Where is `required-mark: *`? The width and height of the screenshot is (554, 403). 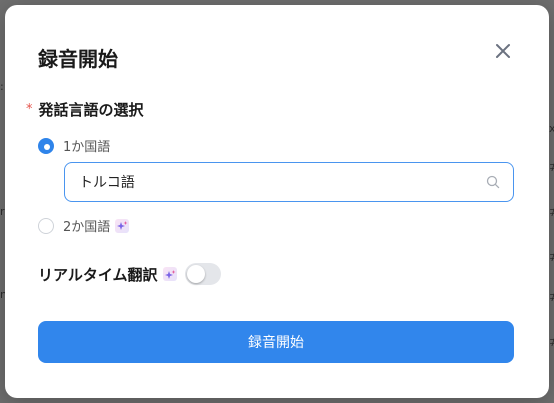
required-mark: * is located at coordinates (29, 109).